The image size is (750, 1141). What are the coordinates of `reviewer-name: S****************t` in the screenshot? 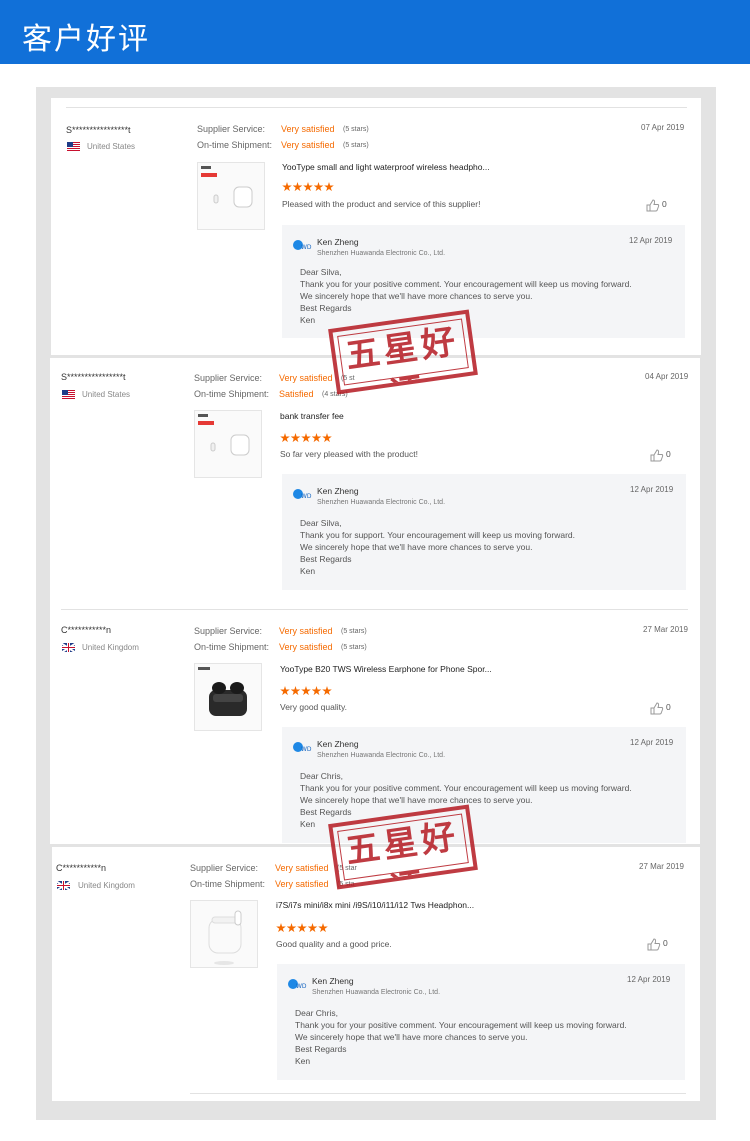 It's located at (93, 377).